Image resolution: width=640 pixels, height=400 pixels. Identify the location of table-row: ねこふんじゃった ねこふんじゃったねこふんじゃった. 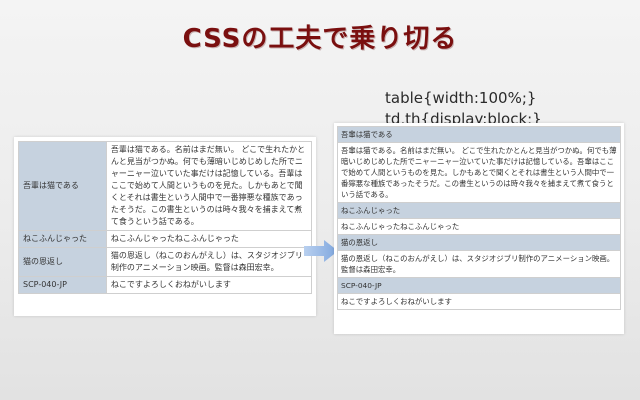
(165, 239).